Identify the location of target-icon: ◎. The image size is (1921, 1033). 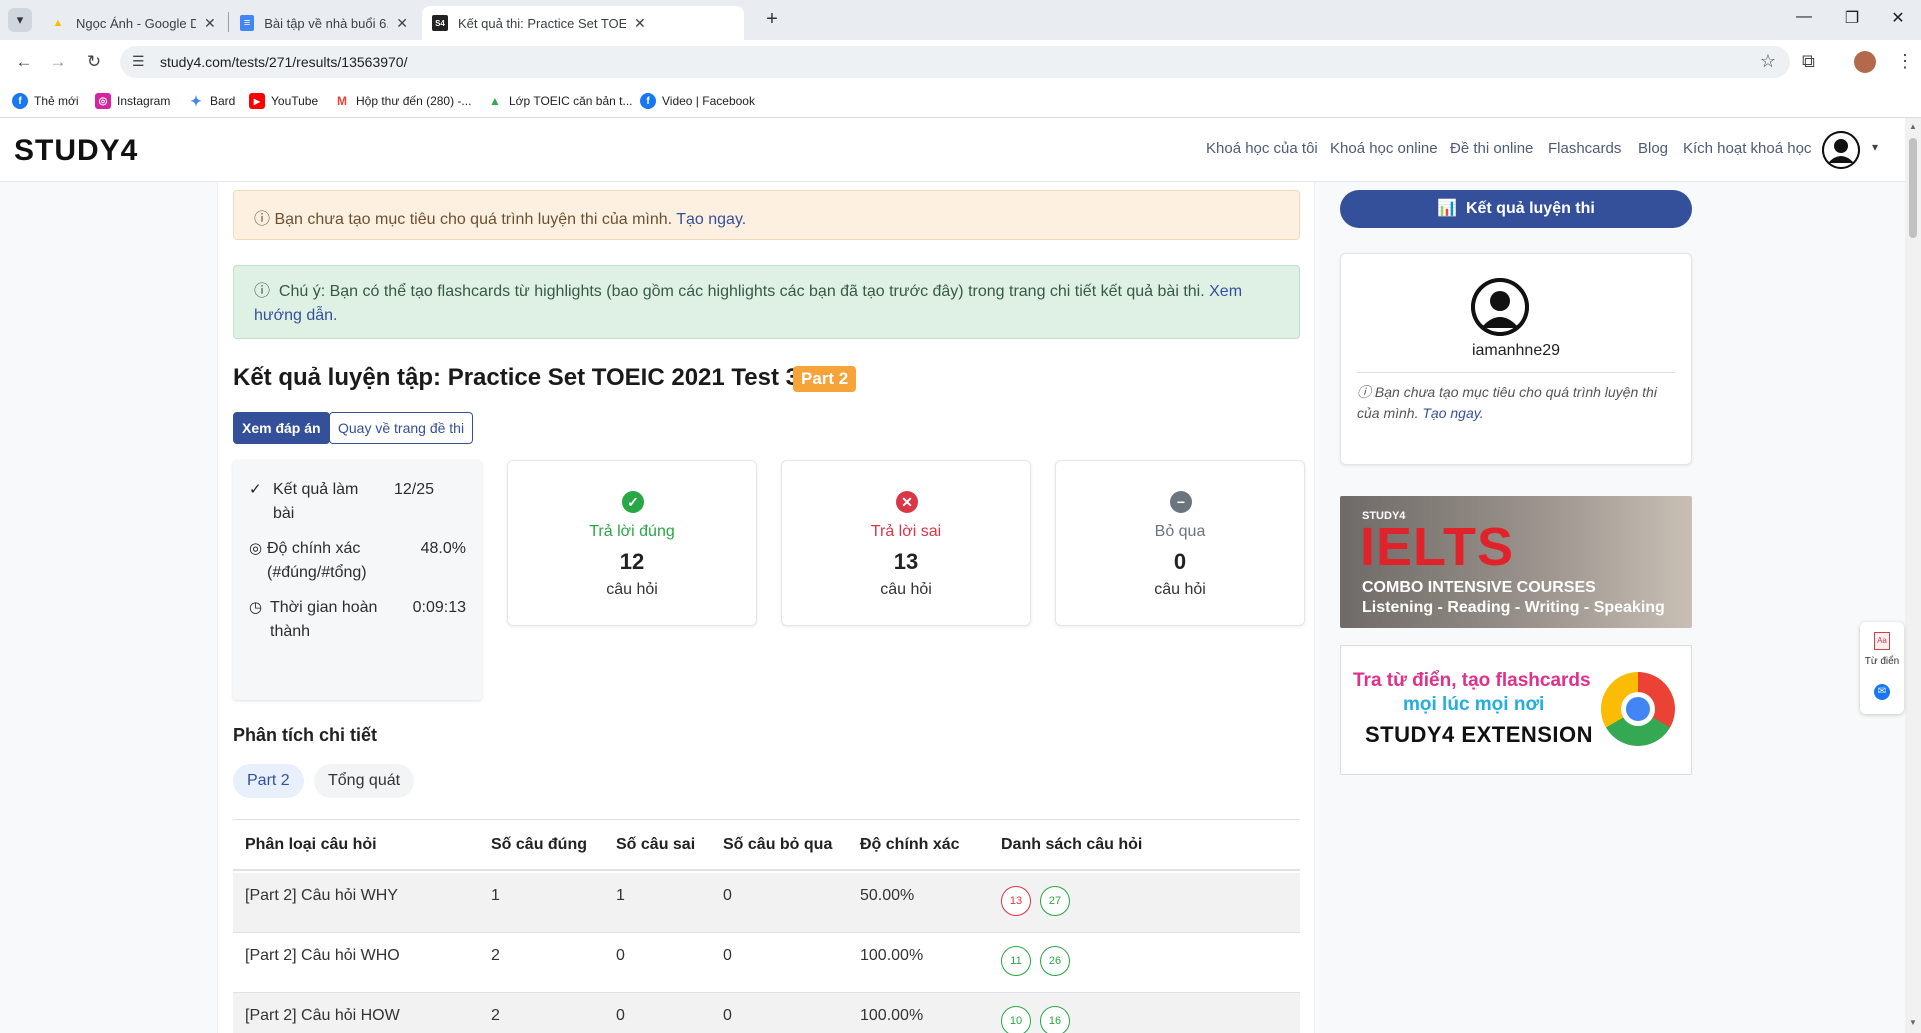
(256, 548).